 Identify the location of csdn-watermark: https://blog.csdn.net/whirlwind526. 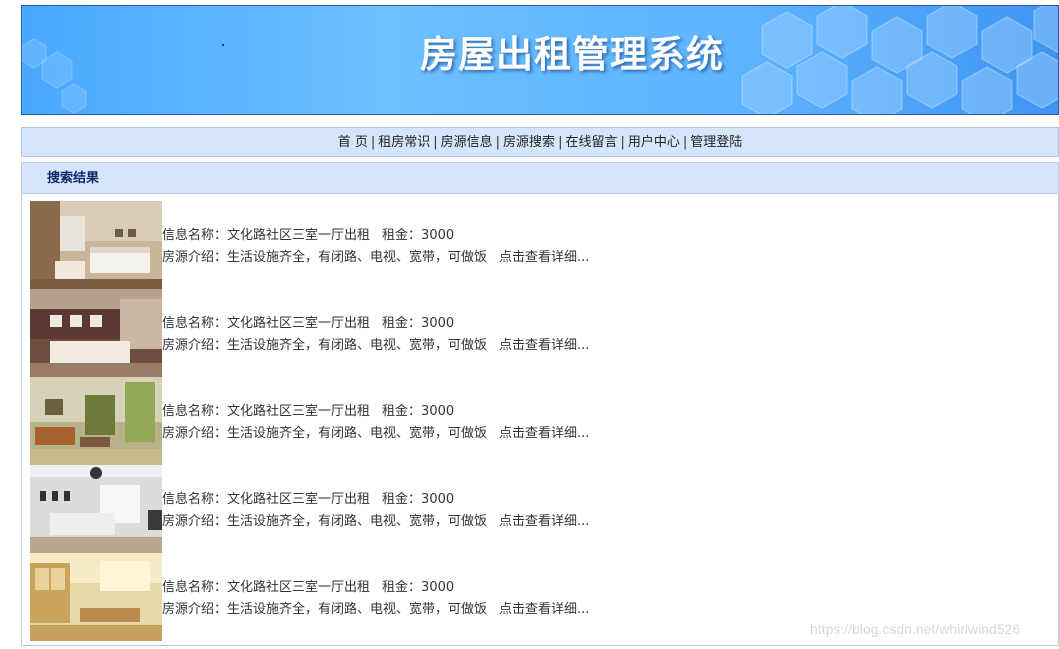
(915, 629).